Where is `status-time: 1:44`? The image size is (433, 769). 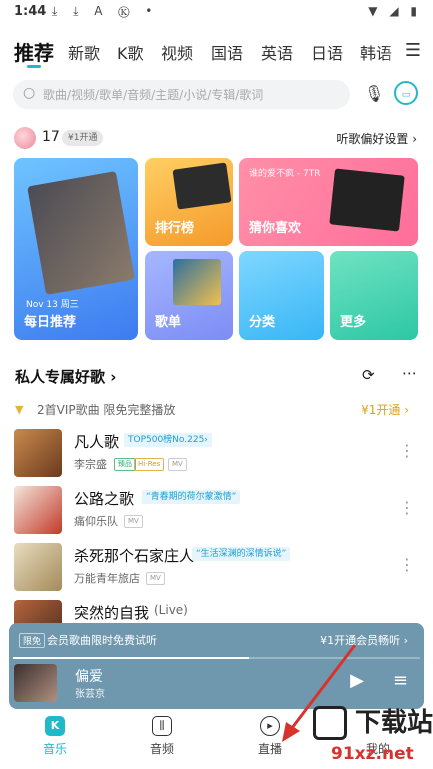
status-time: 1:44 is located at coordinates (30, 11).